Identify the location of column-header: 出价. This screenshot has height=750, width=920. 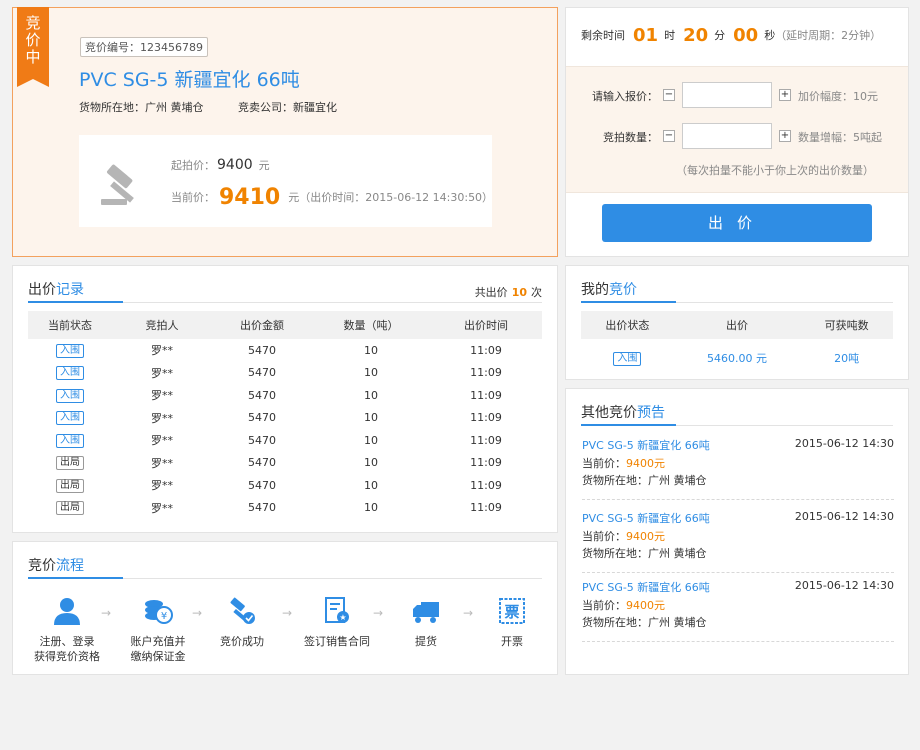
(737, 325).